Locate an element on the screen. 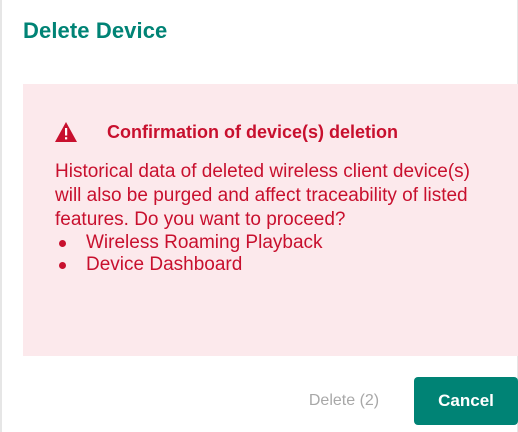  delete-button: Delete (2) is located at coordinates (344, 401).